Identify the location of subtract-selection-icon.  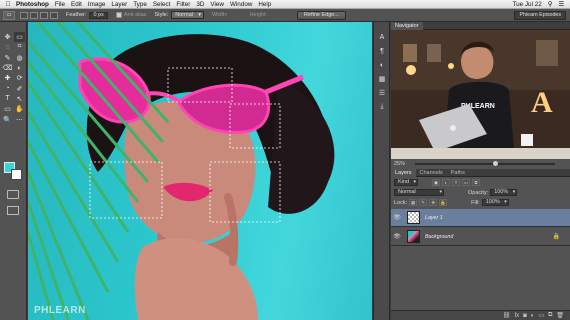
(44, 15).